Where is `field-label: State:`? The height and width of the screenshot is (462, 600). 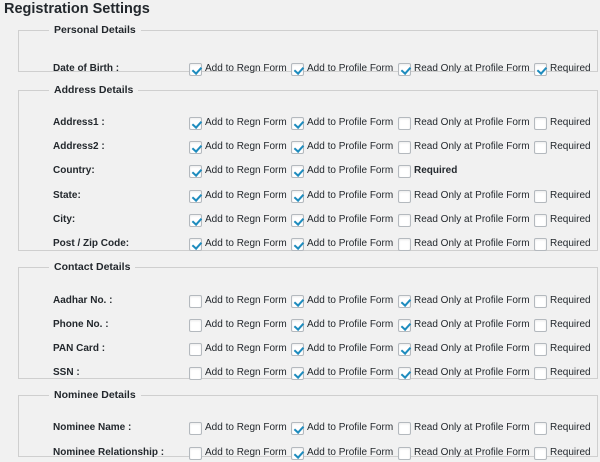 field-label: State: is located at coordinates (67, 195).